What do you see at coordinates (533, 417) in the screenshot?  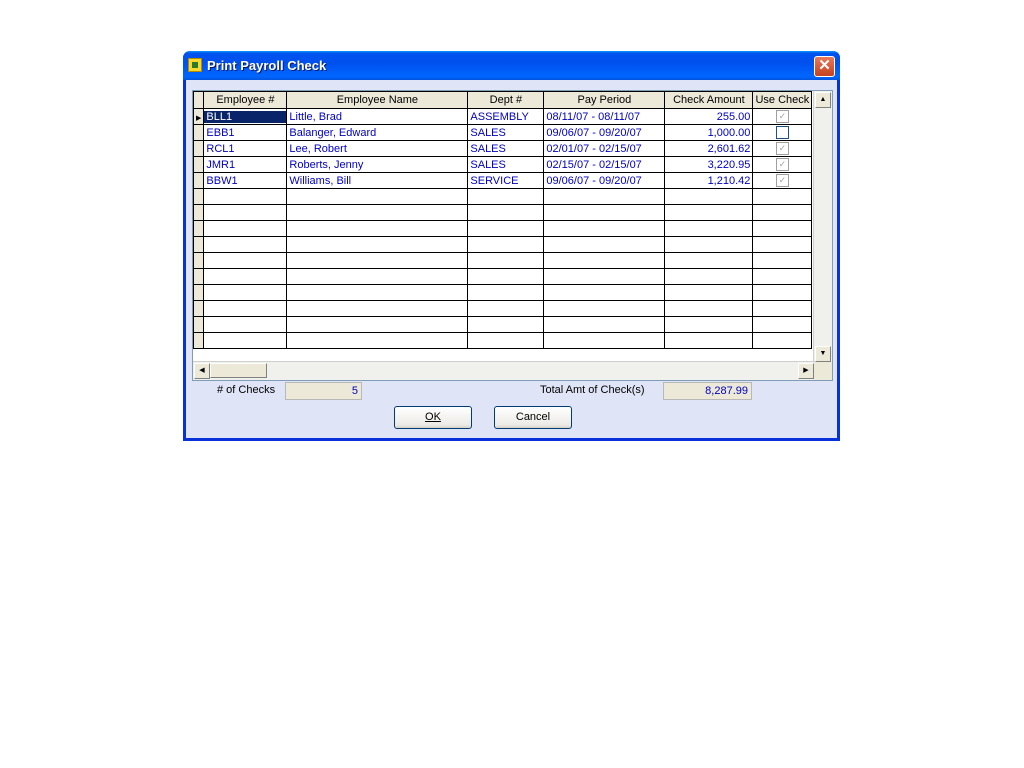 I see `cancel-button: Cancel` at bounding box center [533, 417].